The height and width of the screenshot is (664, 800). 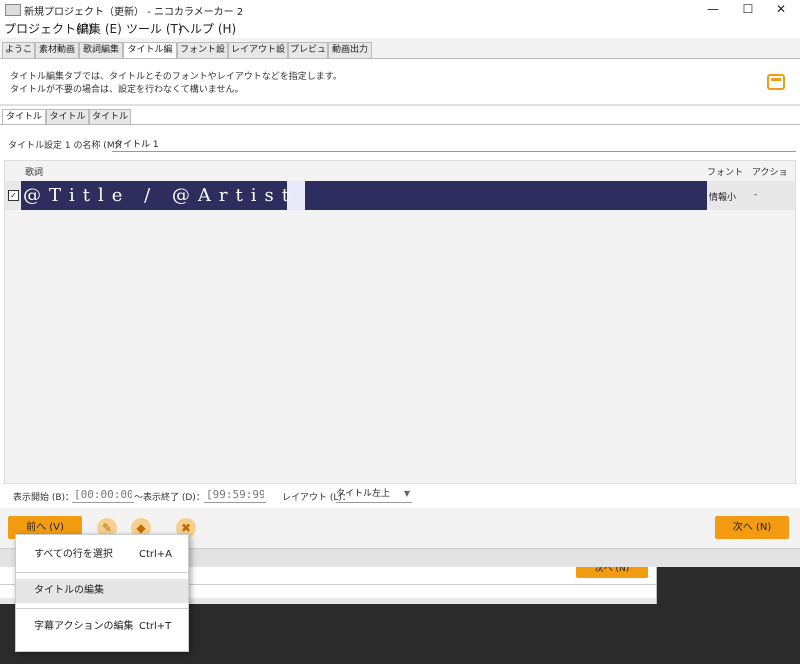 I want to click on subtab-title-2: タイトル 2, so click(x=67, y=122).